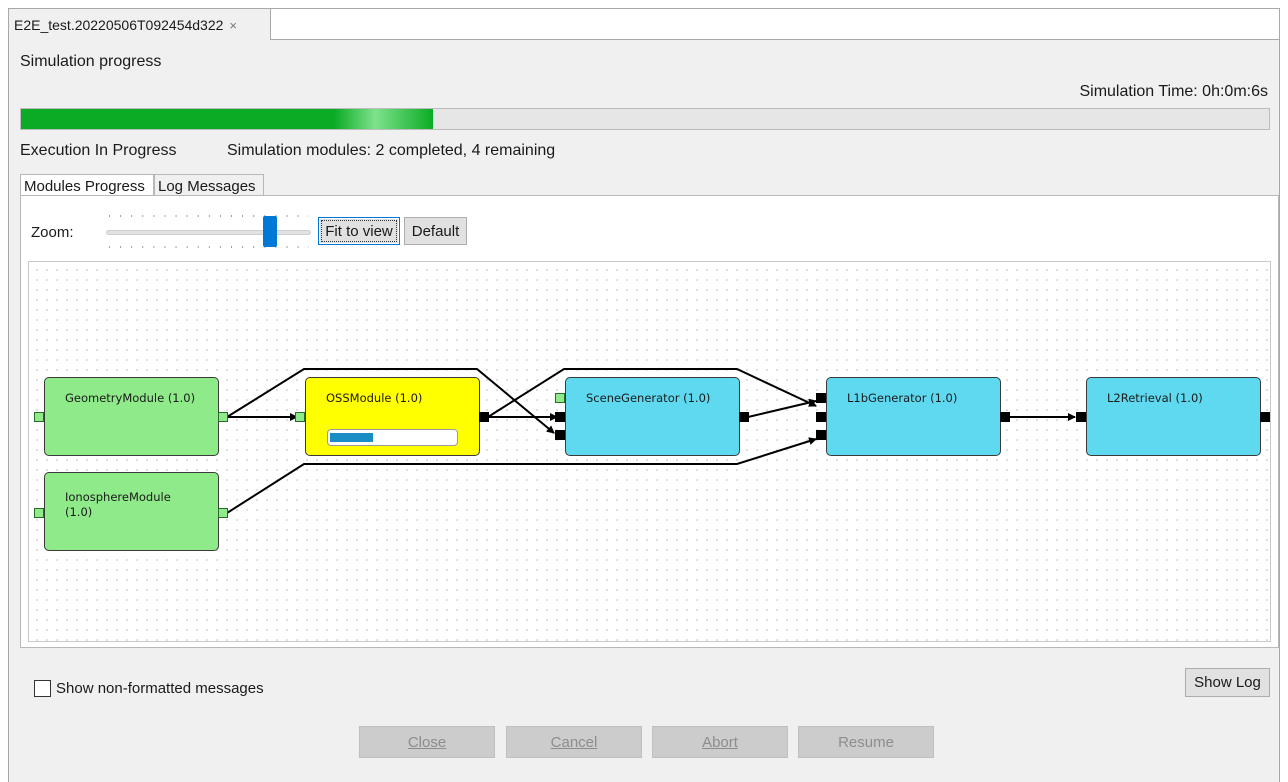 The image size is (1288, 782). I want to click on document-tab: E2E_test.20220506T092454d322 ×, so click(140, 24).